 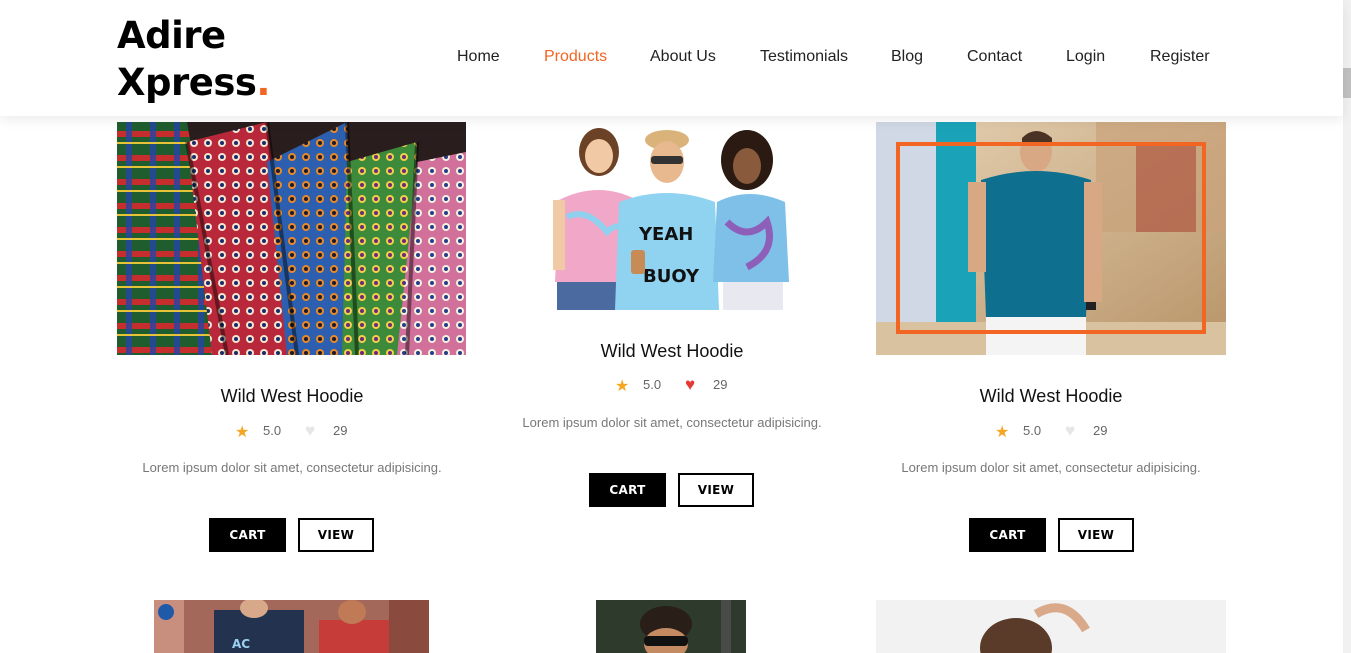 I want to click on nav-item-about-us: About Us, so click(x=683, y=57).